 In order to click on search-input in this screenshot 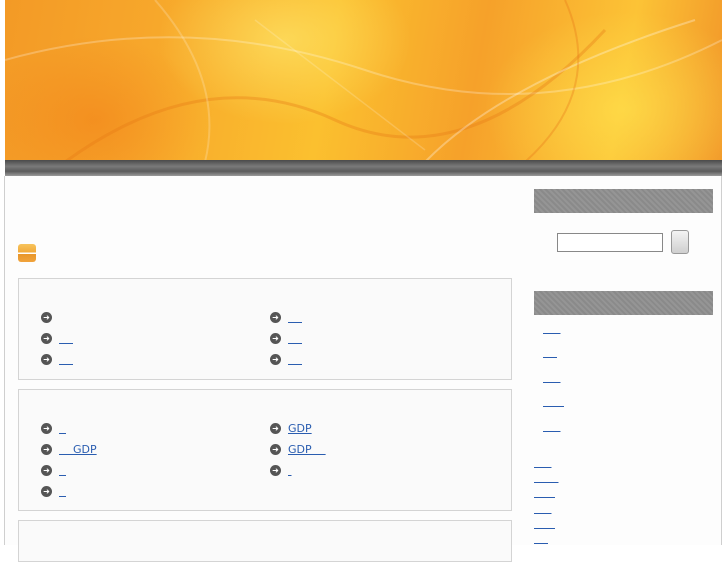, I will do `click(610, 242)`.